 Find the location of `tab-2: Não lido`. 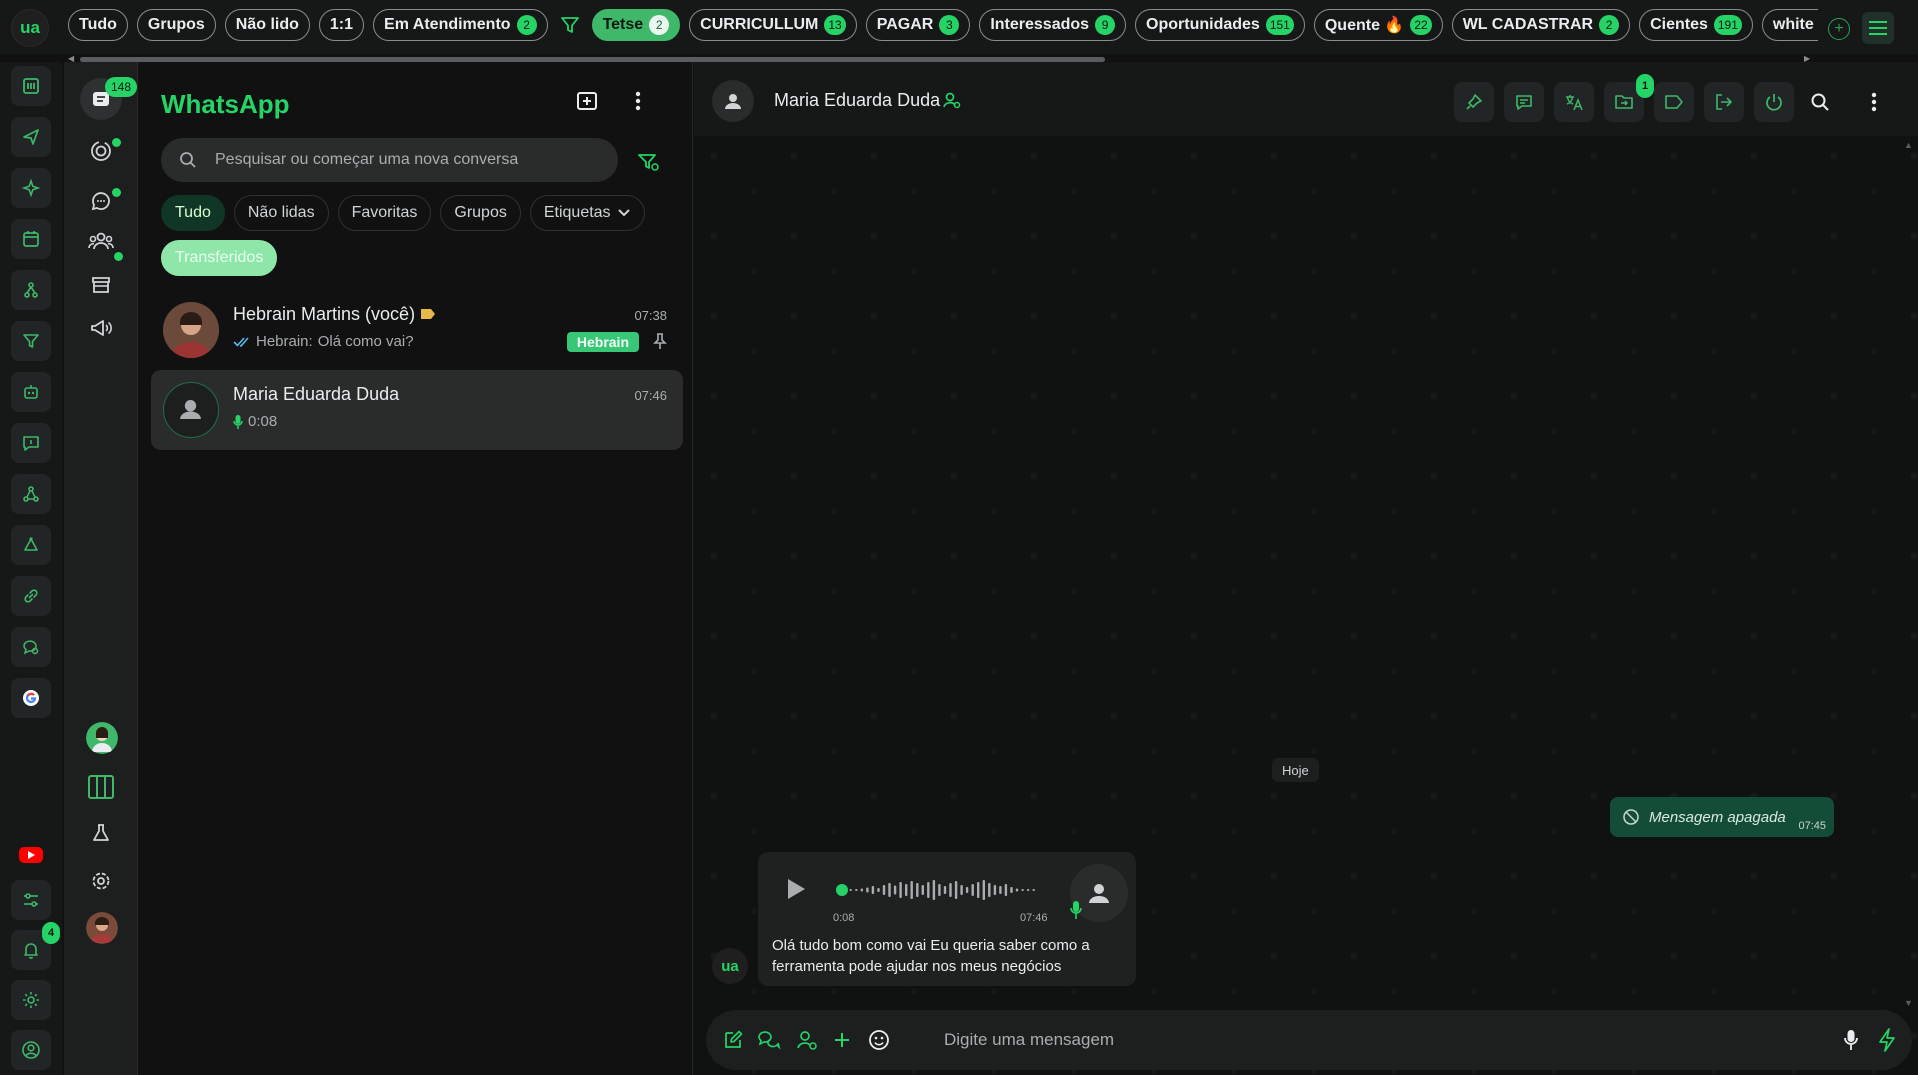

tab-2: Não lido is located at coordinates (267, 25).